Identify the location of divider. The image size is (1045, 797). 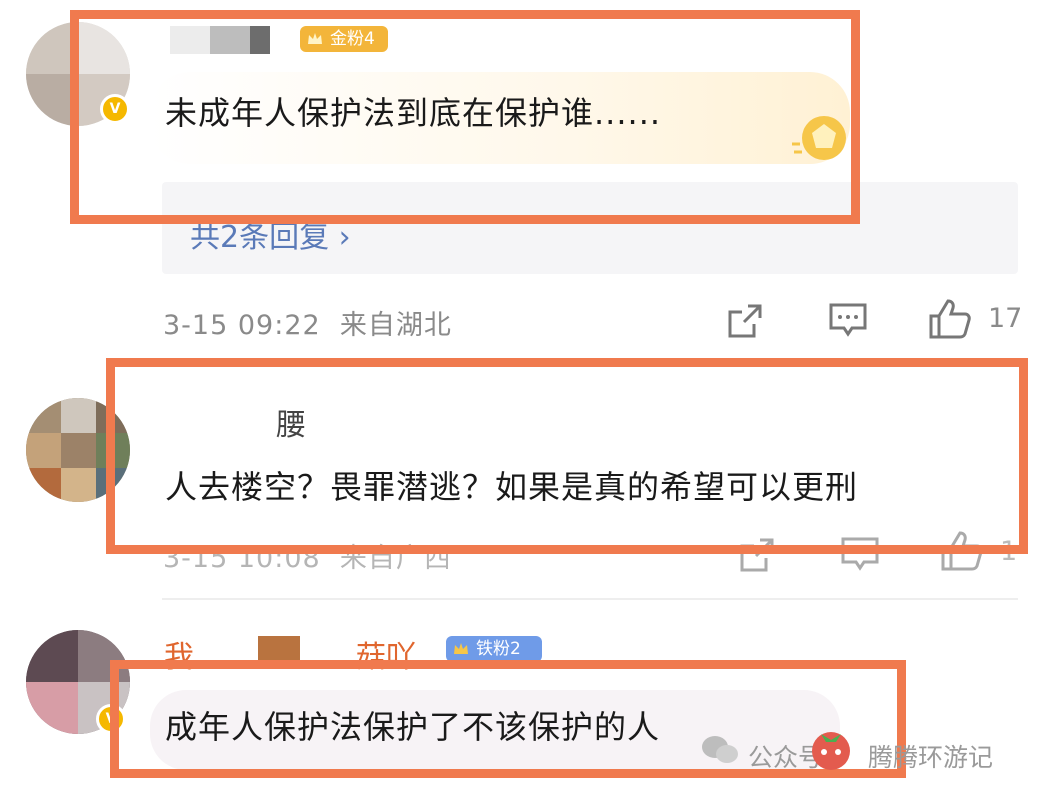
(590, 599).